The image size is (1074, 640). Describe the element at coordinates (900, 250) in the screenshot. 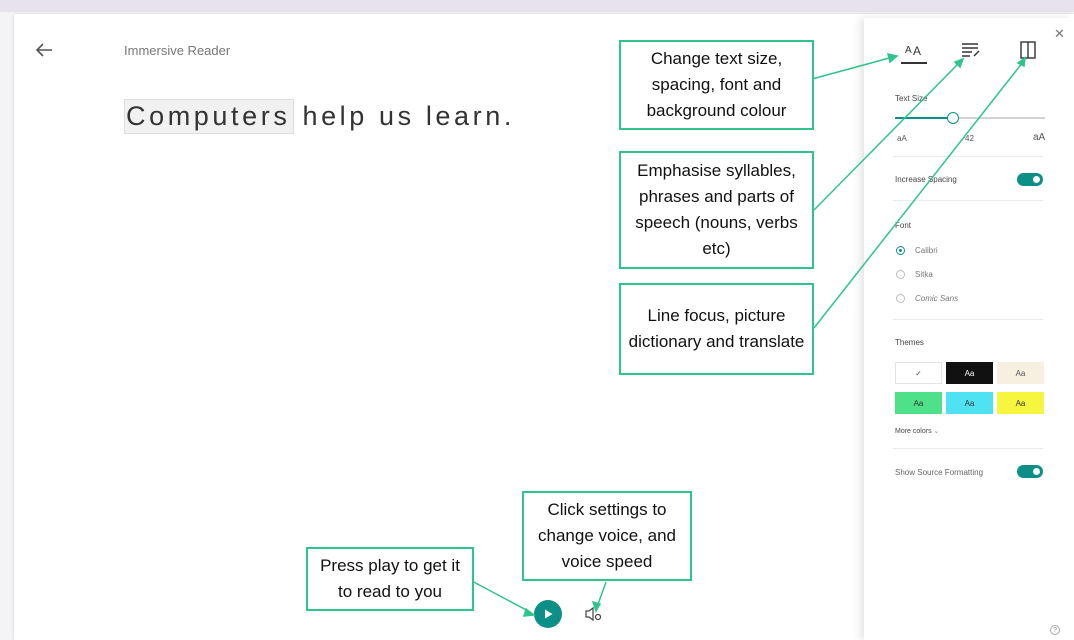

I see `font-radio-calibri` at that location.